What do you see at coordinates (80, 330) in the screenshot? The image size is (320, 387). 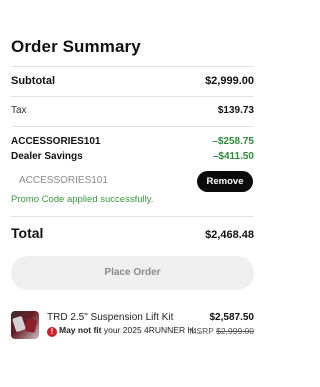 I see `fitment-warning-strong: May not fit` at bounding box center [80, 330].